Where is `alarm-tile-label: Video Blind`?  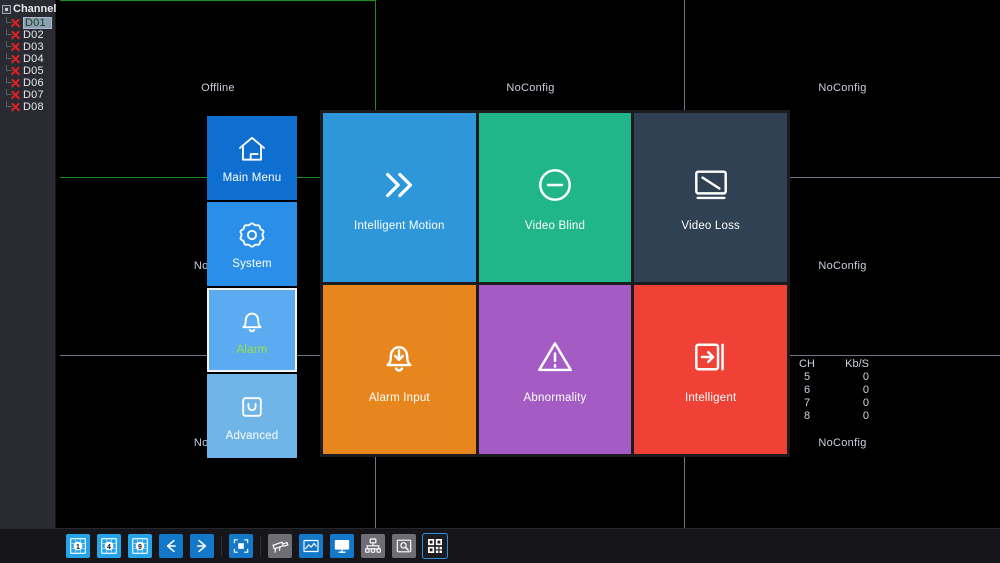 alarm-tile-label: Video Blind is located at coordinates (555, 225).